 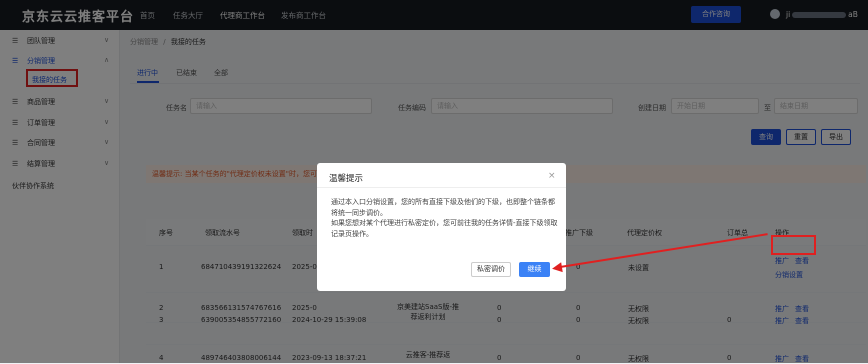 I want to click on private-pricing-button: 私密调价, so click(x=491, y=269).